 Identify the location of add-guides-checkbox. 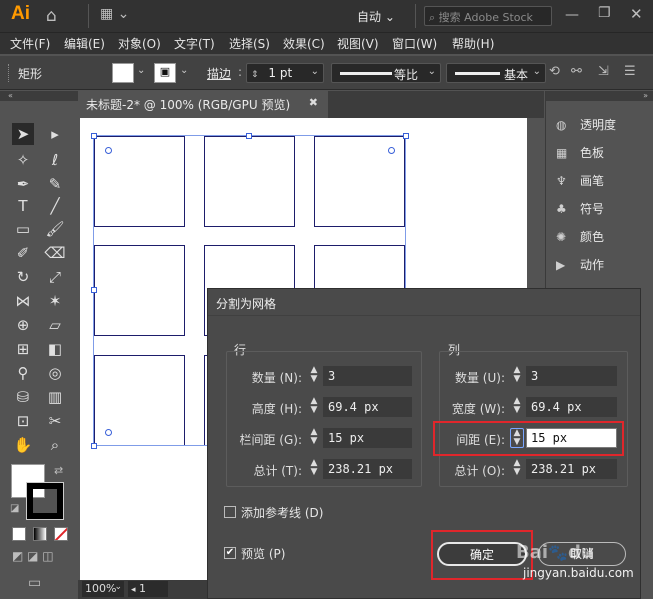
(230, 512).